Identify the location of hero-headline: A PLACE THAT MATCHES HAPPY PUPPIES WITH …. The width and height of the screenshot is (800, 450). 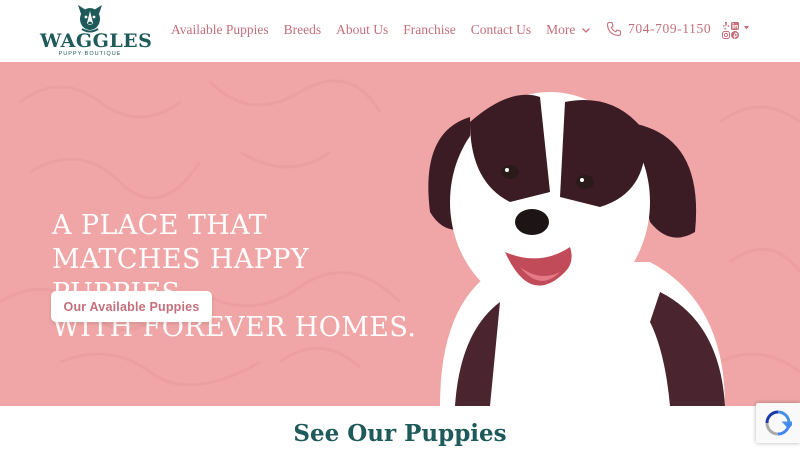
(234, 277).